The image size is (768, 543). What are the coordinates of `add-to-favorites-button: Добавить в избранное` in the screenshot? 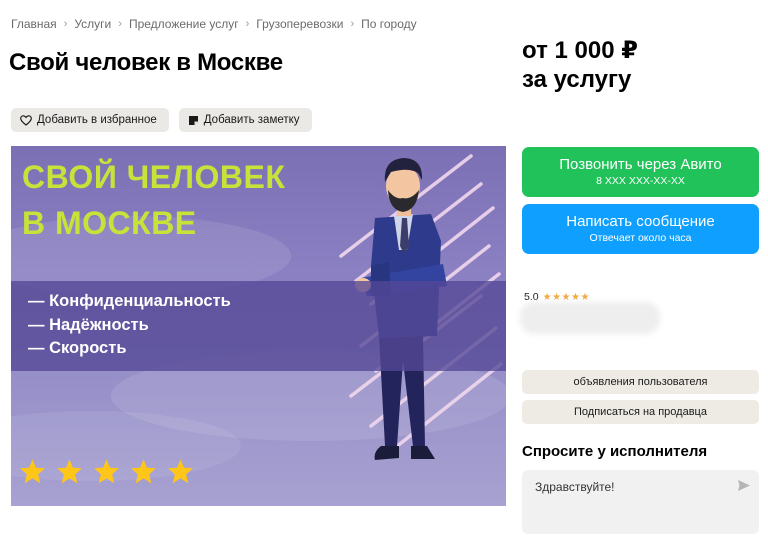 It's located at (90, 120).